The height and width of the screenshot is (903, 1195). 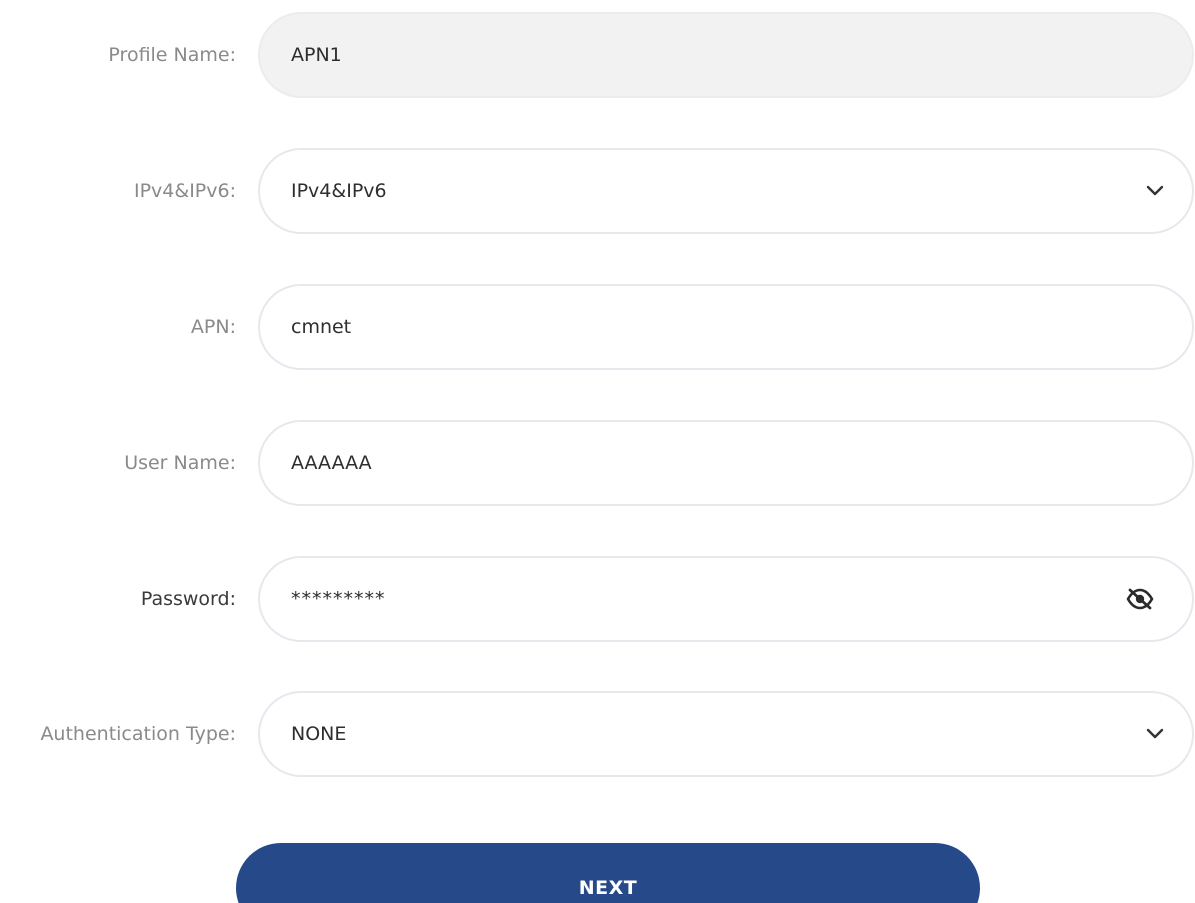 What do you see at coordinates (726, 734) in the screenshot?
I see `auth-type-select: NONE` at bounding box center [726, 734].